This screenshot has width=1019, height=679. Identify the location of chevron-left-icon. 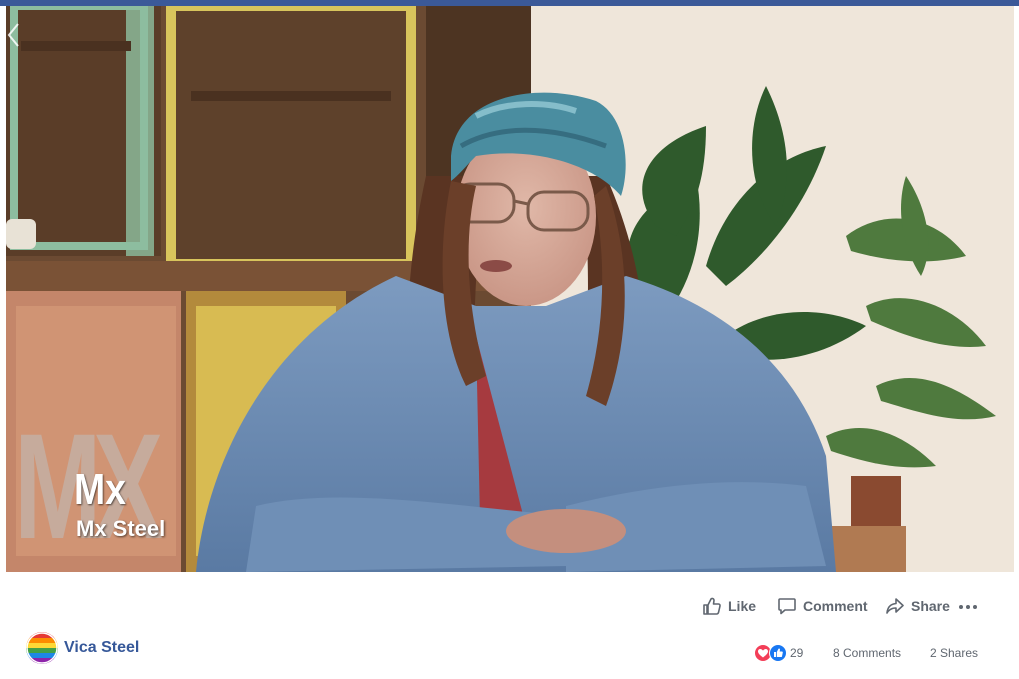
(13, 35).